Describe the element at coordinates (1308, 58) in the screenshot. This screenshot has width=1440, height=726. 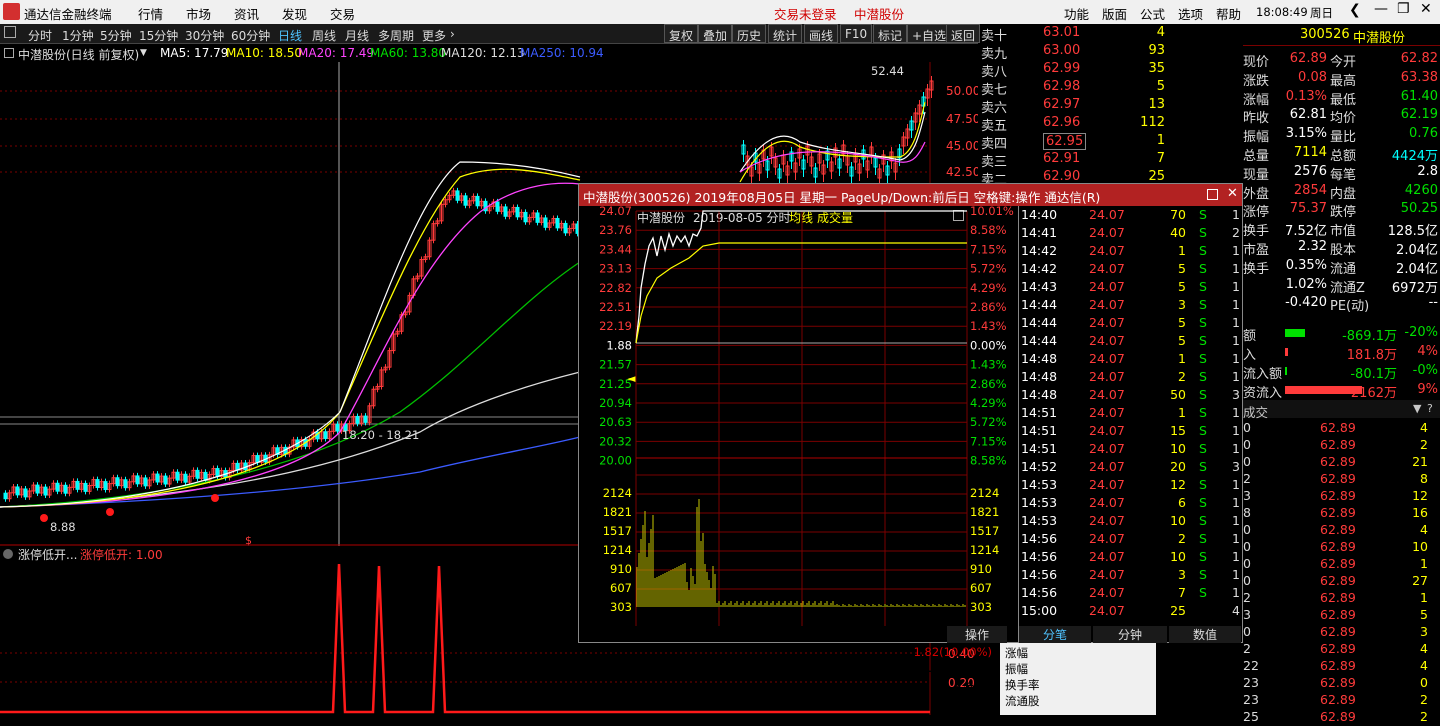
I see `quote-value-1: 62.89` at that location.